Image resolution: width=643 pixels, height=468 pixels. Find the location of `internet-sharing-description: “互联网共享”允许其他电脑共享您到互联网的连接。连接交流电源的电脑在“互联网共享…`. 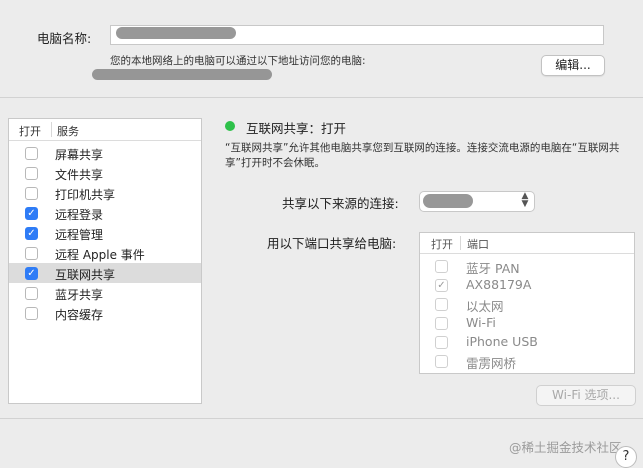

internet-sharing-description: “互联网共享”允许其他电脑共享您到互联网的连接。连接交流电源的电脑在“互联网共享… is located at coordinates (422, 155).